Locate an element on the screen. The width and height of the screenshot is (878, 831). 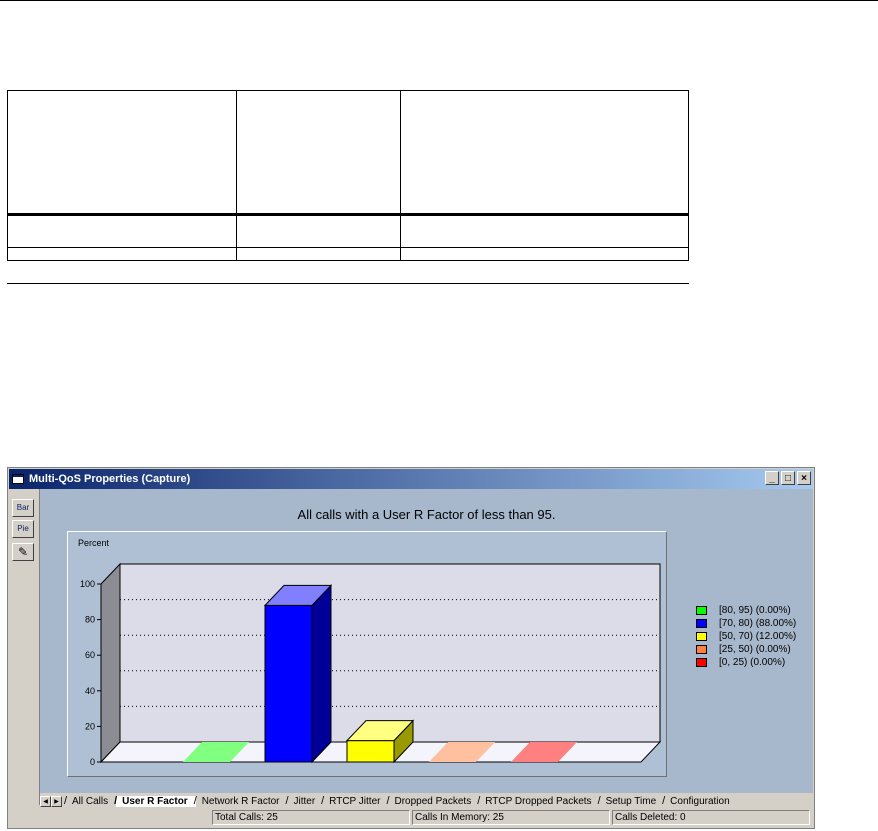
status-calls-in-memory: Calls In Memory: 25 is located at coordinates (511, 817).